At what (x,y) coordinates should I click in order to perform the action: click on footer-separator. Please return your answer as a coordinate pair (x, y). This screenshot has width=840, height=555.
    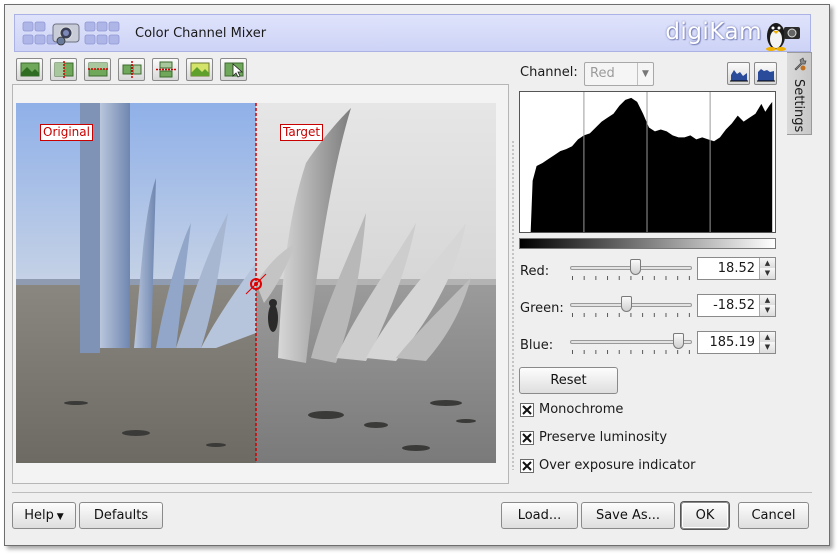
    Looking at the image, I should click on (412, 492).